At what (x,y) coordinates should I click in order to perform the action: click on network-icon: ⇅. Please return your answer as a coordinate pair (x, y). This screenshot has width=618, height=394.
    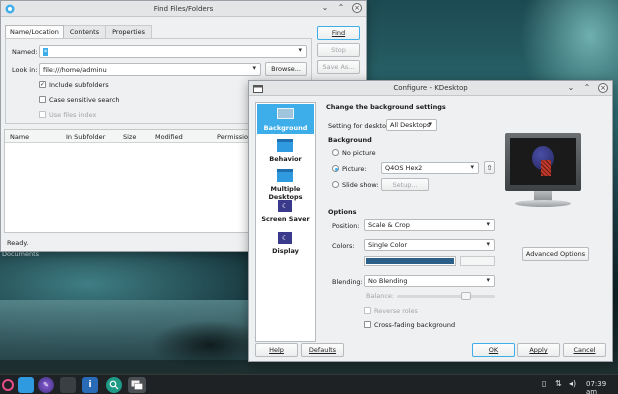
    Looking at the image, I should click on (558, 383).